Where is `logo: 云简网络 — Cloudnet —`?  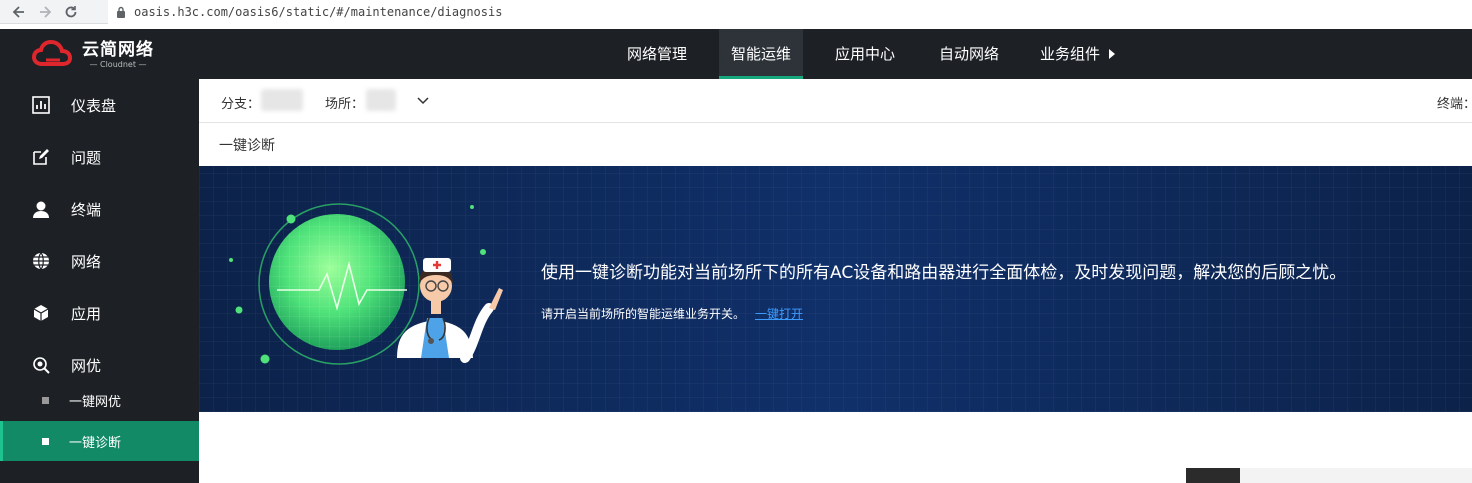
logo: 云简网络 — Cloudnet — is located at coordinates (97, 55).